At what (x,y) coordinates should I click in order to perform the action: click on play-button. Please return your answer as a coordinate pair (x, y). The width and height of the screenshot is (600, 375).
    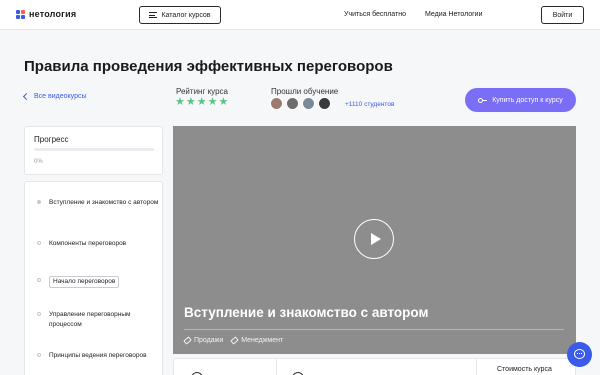
    Looking at the image, I should click on (374, 239).